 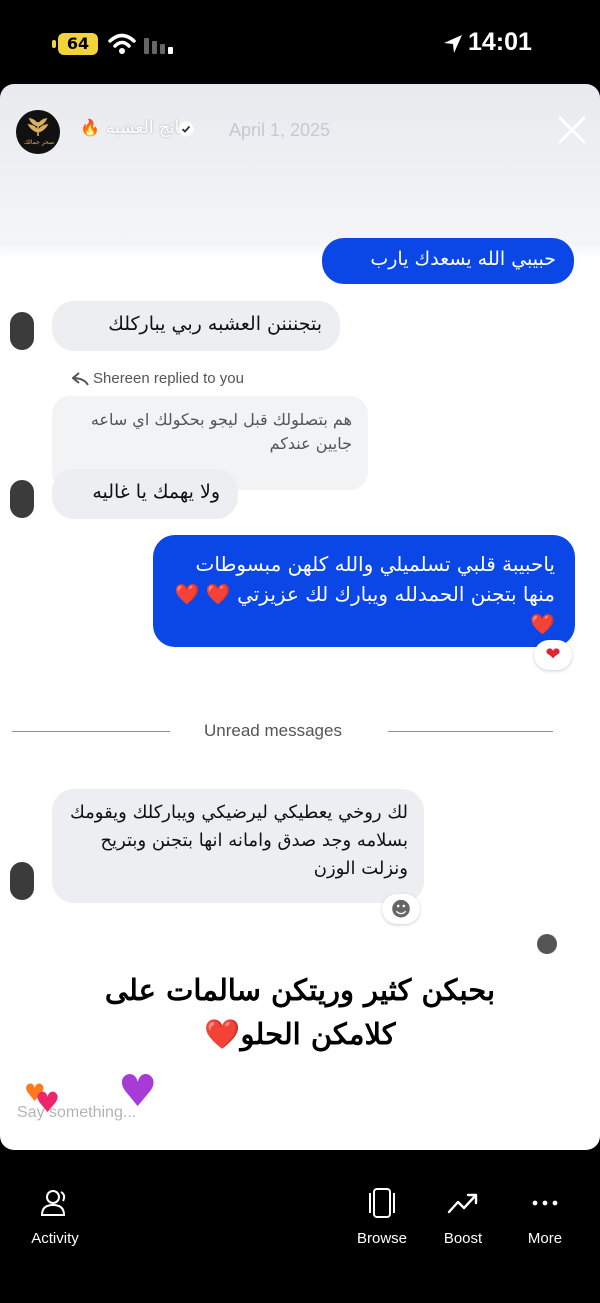 I want to click on wifi-icon, so click(x=122, y=43).